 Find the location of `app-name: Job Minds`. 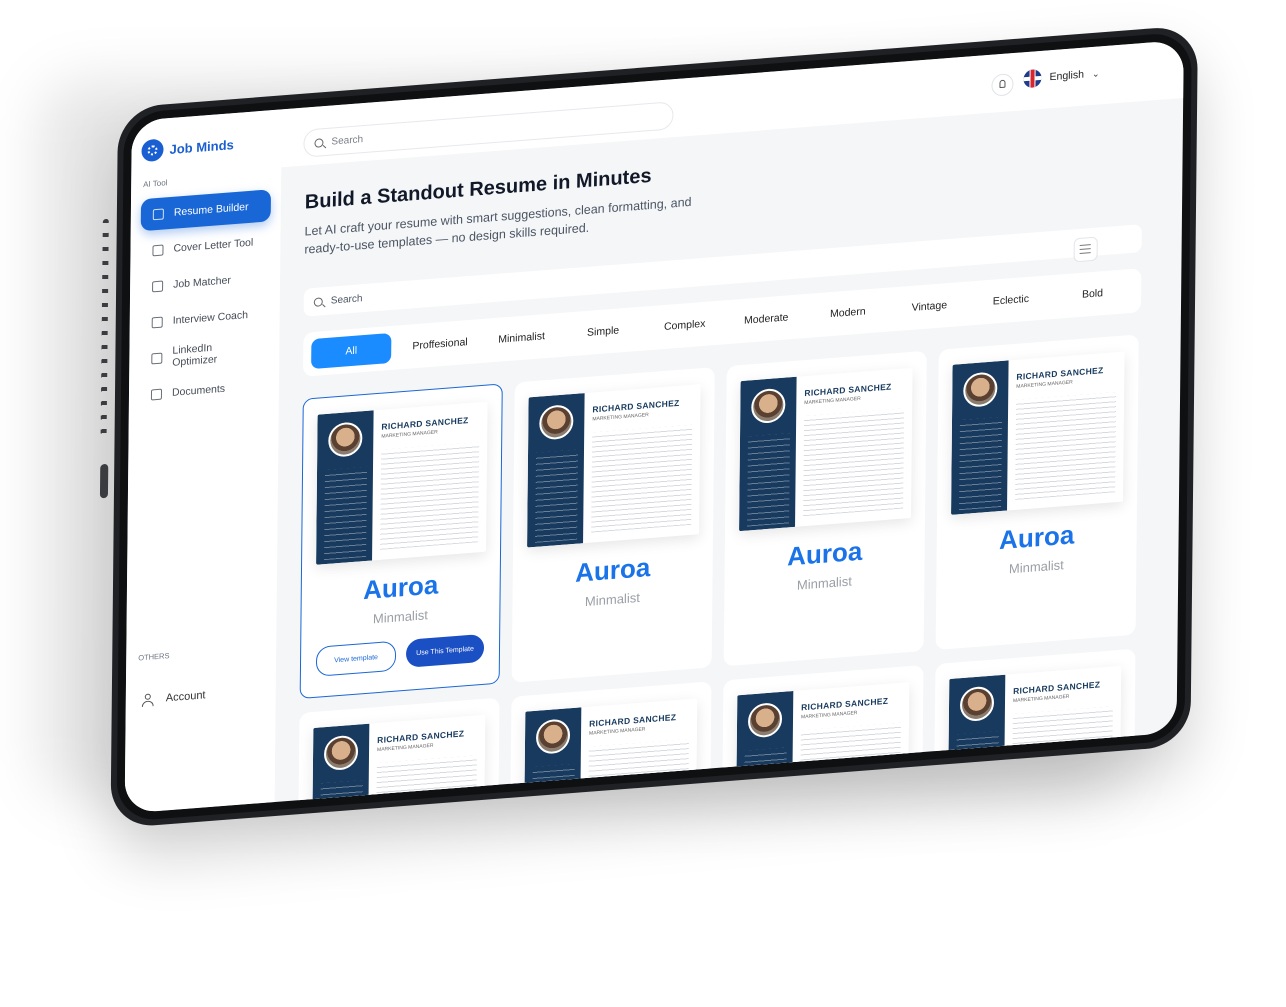

app-name: Job Minds is located at coordinates (201, 146).